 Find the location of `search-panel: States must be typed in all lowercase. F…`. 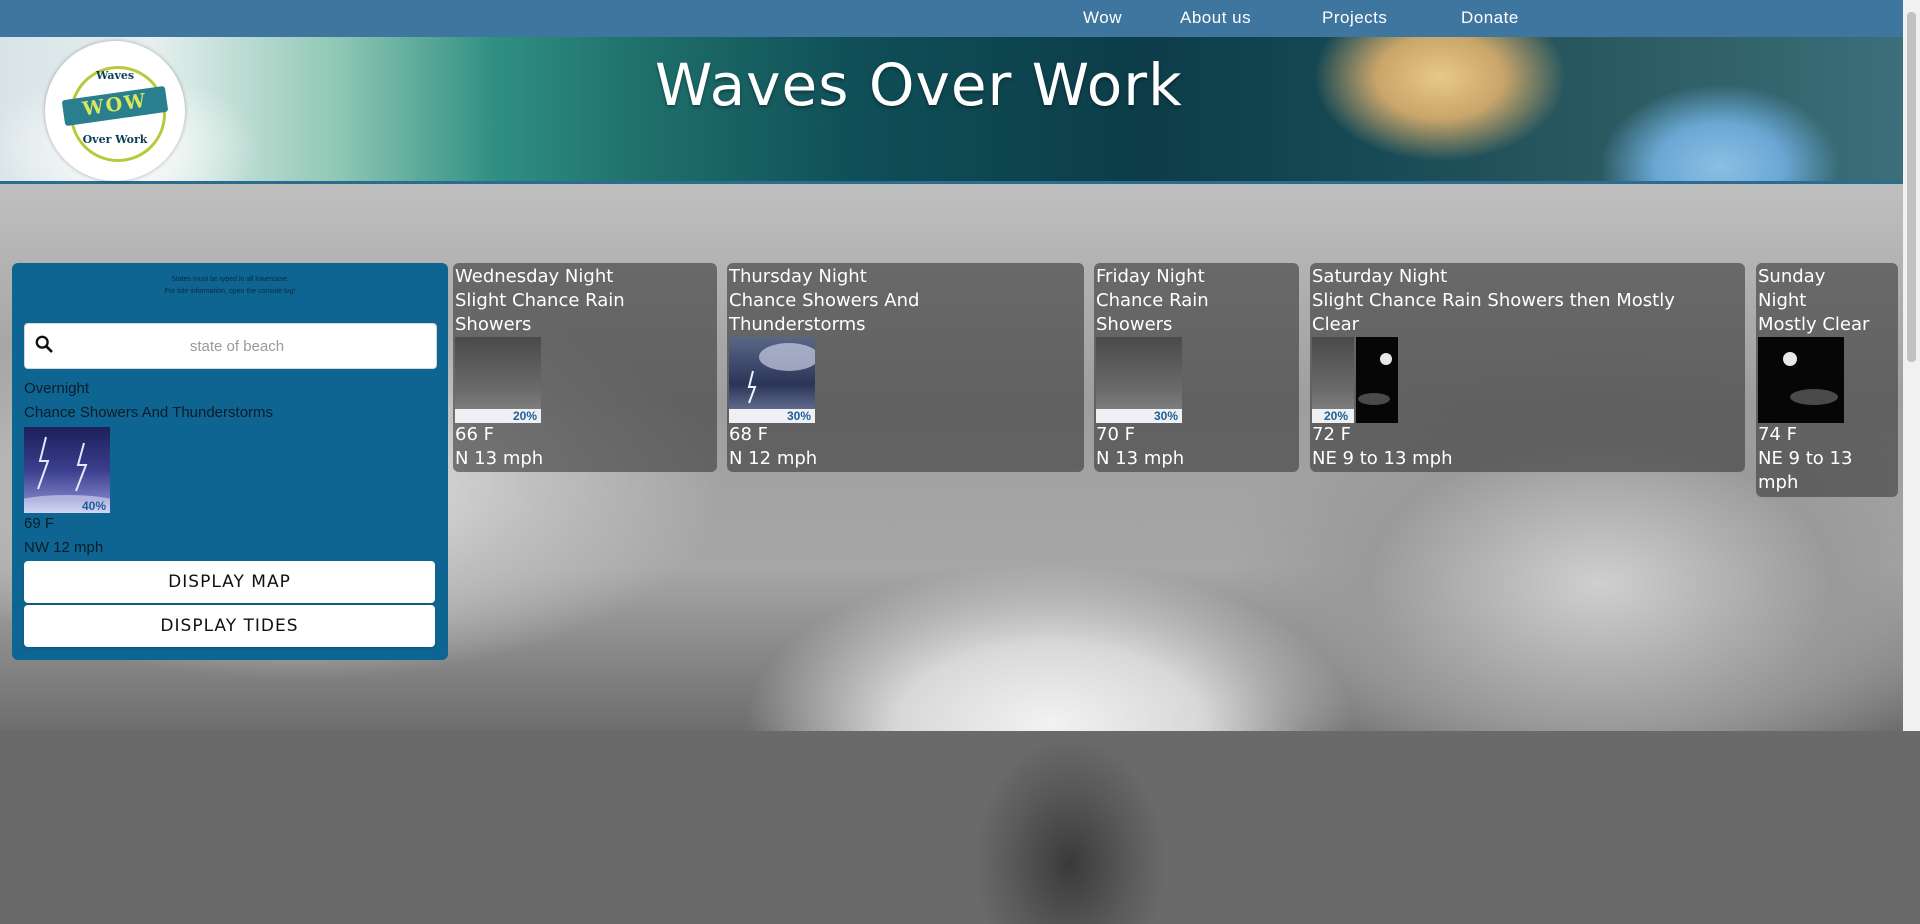

search-panel: States must be typed in all lowercase. F… is located at coordinates (230, 461).